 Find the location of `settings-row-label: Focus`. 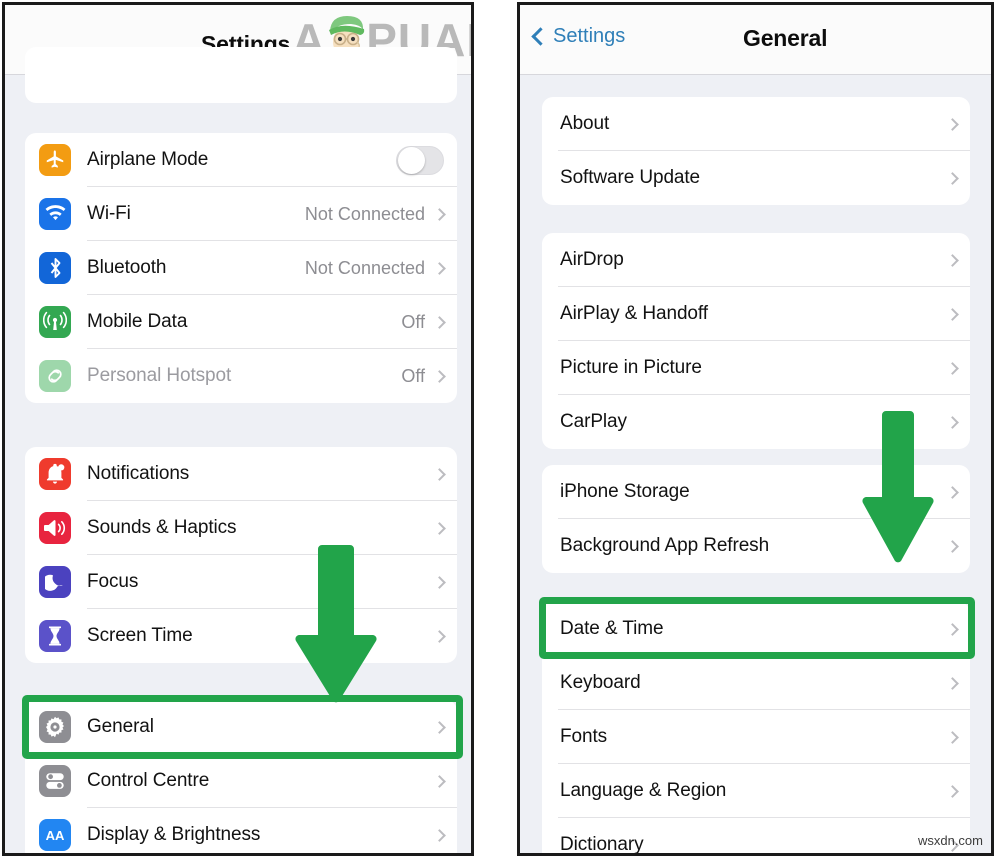

settings-row-label: Focus is located at coordinates (113, 581).